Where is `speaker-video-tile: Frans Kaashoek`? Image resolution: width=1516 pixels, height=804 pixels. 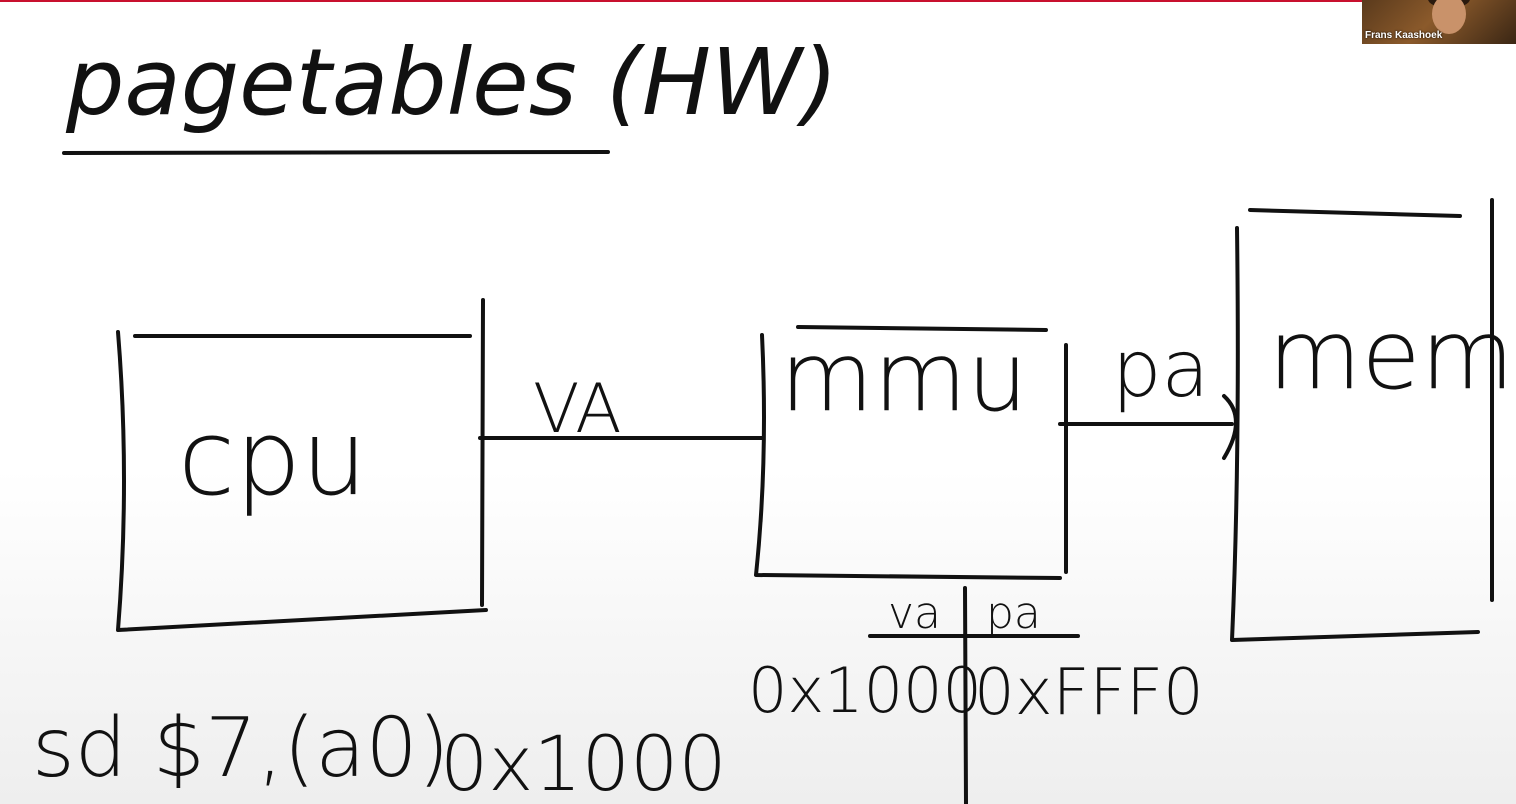 speaker-video-tile: Frans Kaashoek is located at coordinates (1439, 22).